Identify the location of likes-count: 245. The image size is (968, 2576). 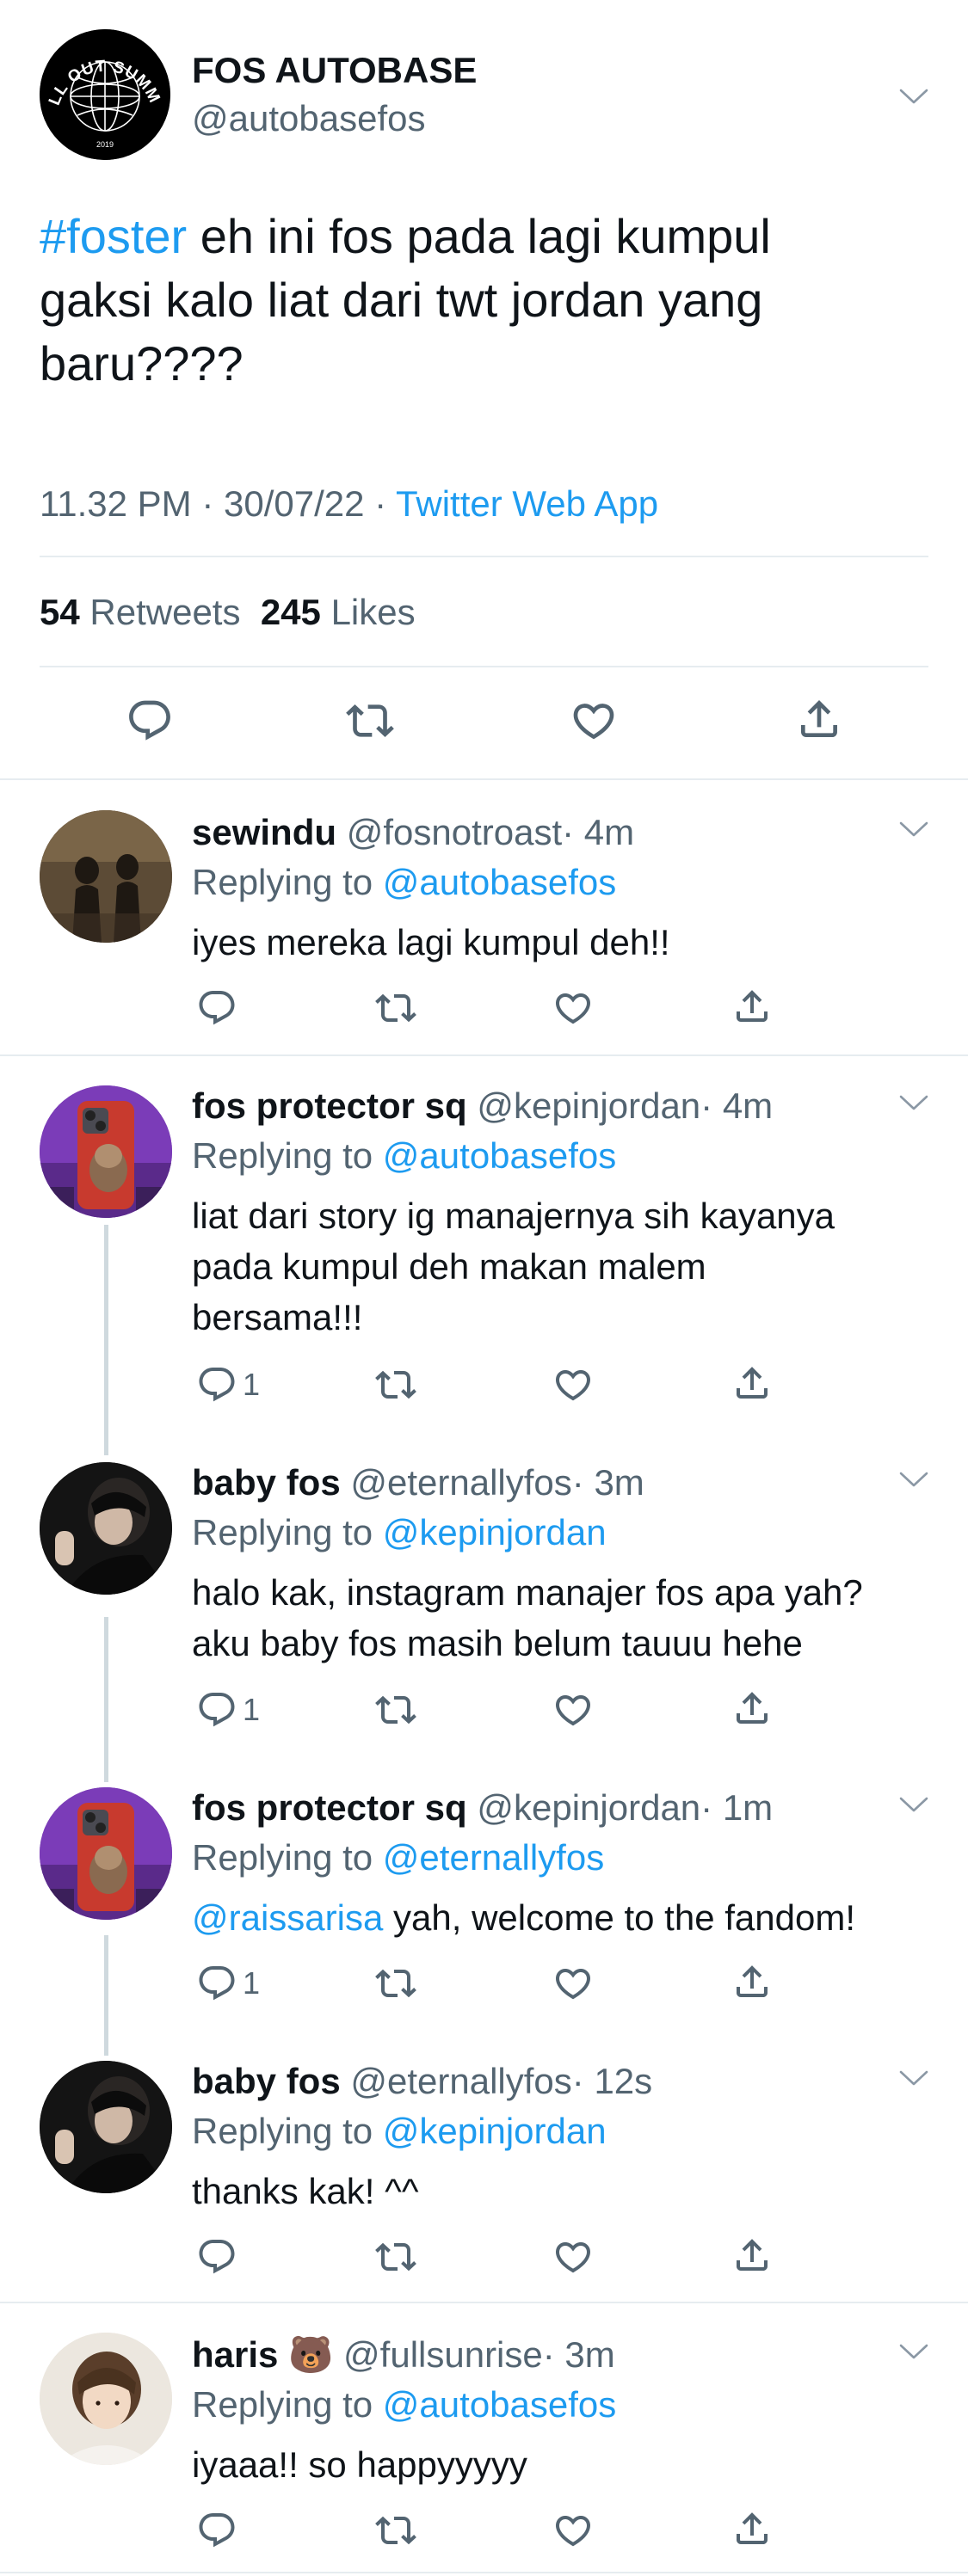
(290, 612).